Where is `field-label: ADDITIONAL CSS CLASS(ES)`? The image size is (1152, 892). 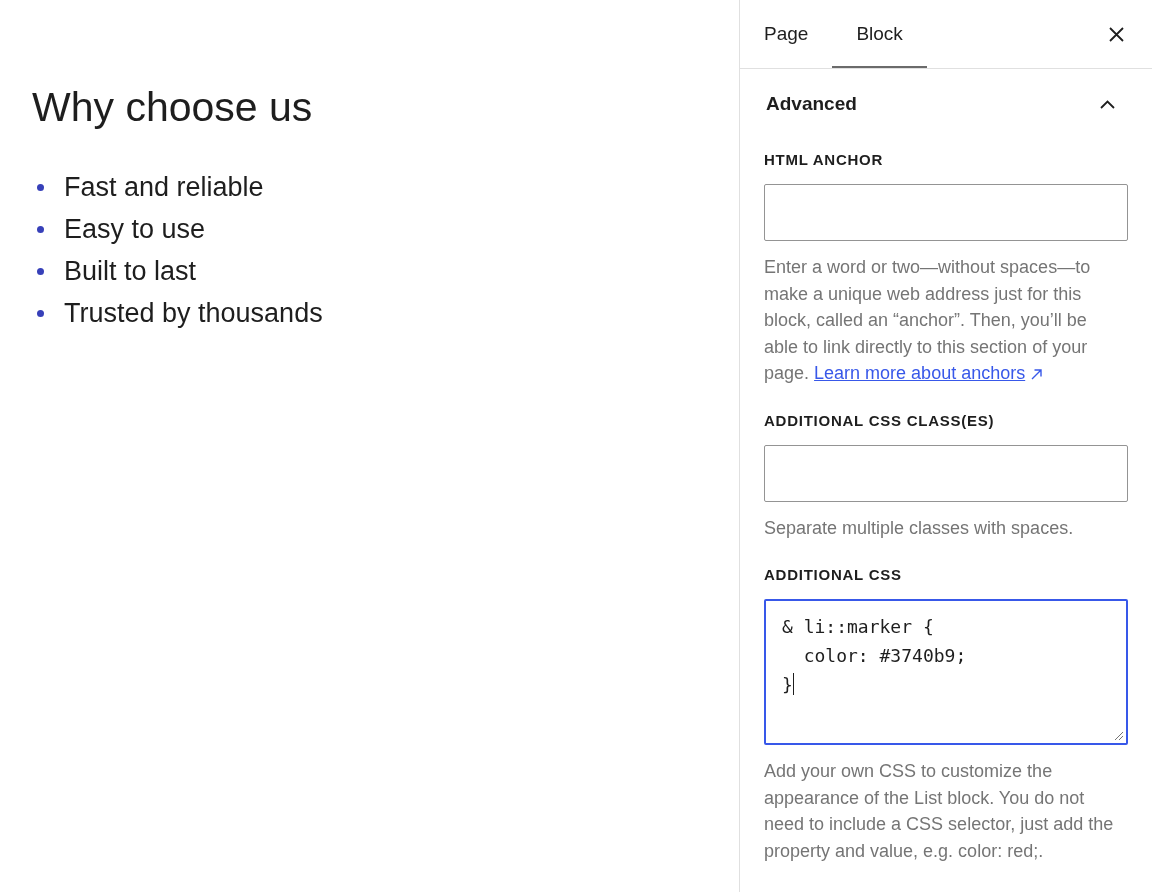 field-label: ADDITIONAL CSS CLASS(ES) is located at coordinates (880, 420).